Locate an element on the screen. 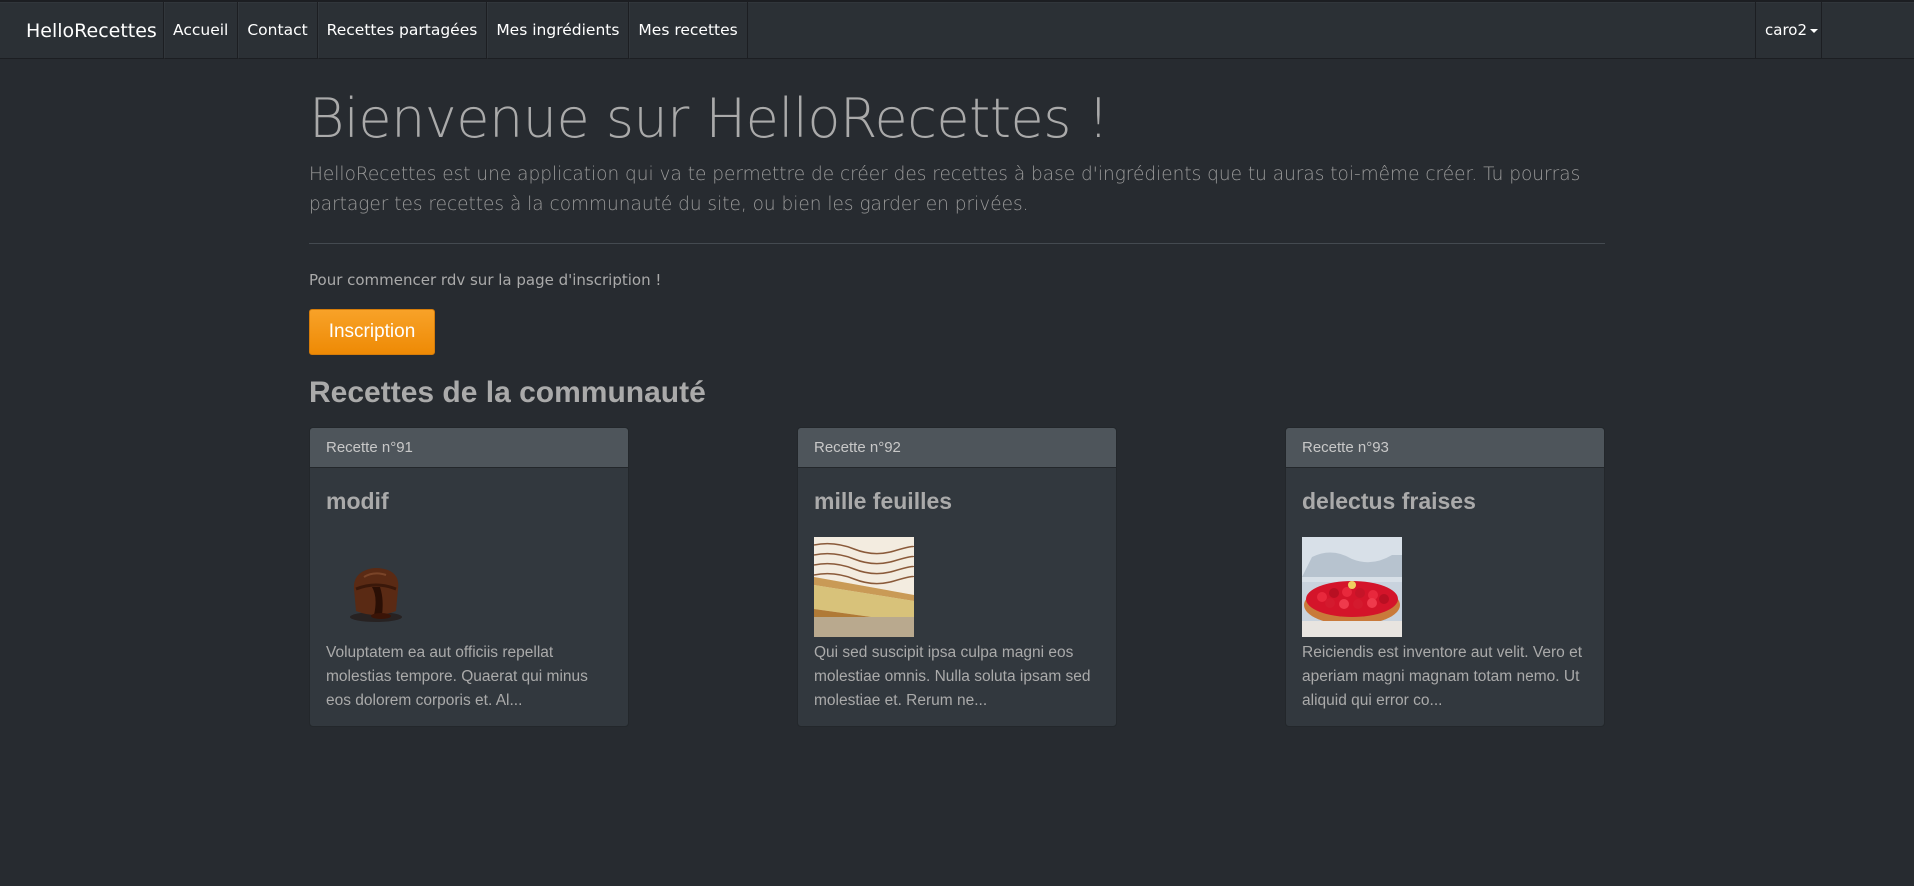 This screenshot has height=886, width=1914. card-header: Recette n°92 is located at coordinates (957, 448).